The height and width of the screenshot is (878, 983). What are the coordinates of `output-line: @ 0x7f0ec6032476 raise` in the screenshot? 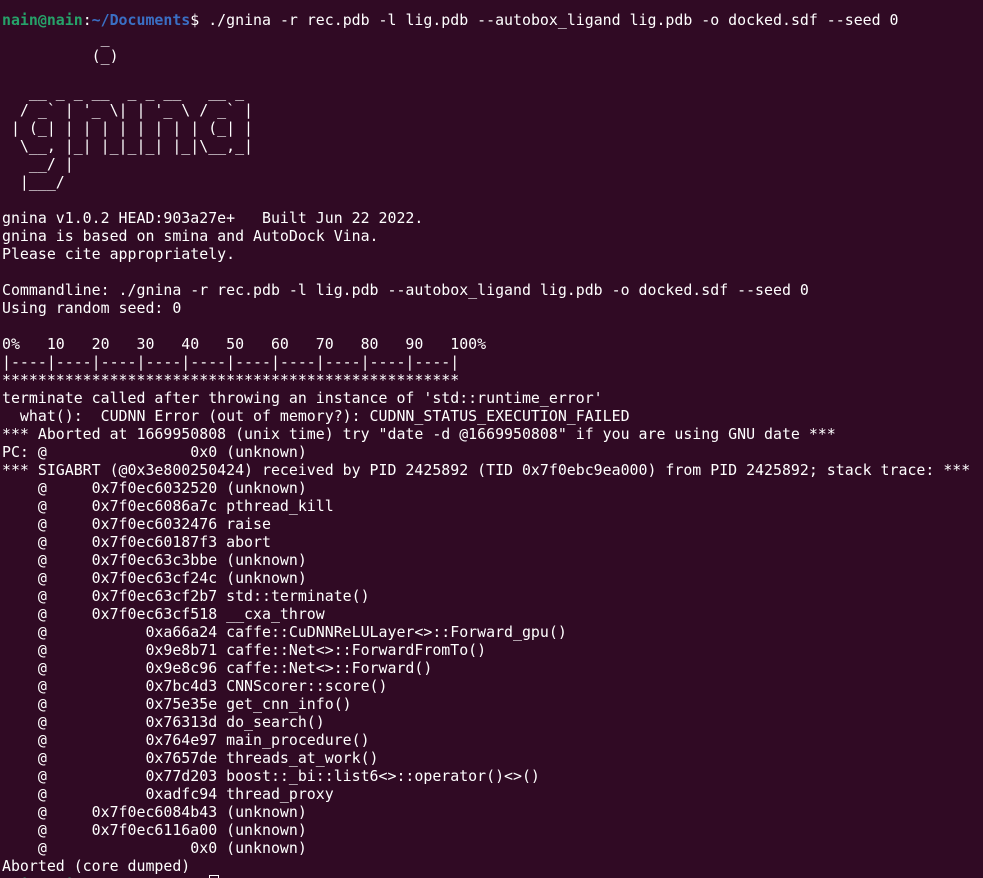 It's located at (136, 524).